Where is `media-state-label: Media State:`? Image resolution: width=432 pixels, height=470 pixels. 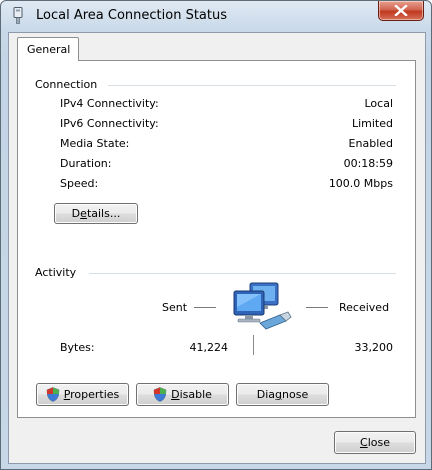
media-state-label: Media State: is located at coordinates (95, 143).